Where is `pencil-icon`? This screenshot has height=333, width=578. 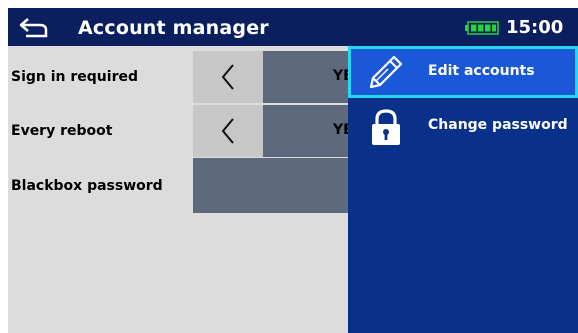
pencil-icon is located at coordinates (386, 72).